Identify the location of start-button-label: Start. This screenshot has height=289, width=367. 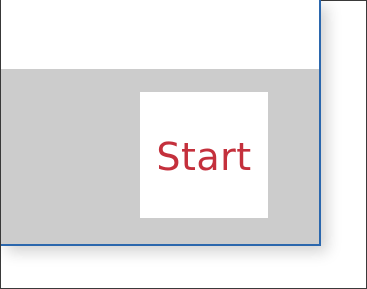
(204, 157).